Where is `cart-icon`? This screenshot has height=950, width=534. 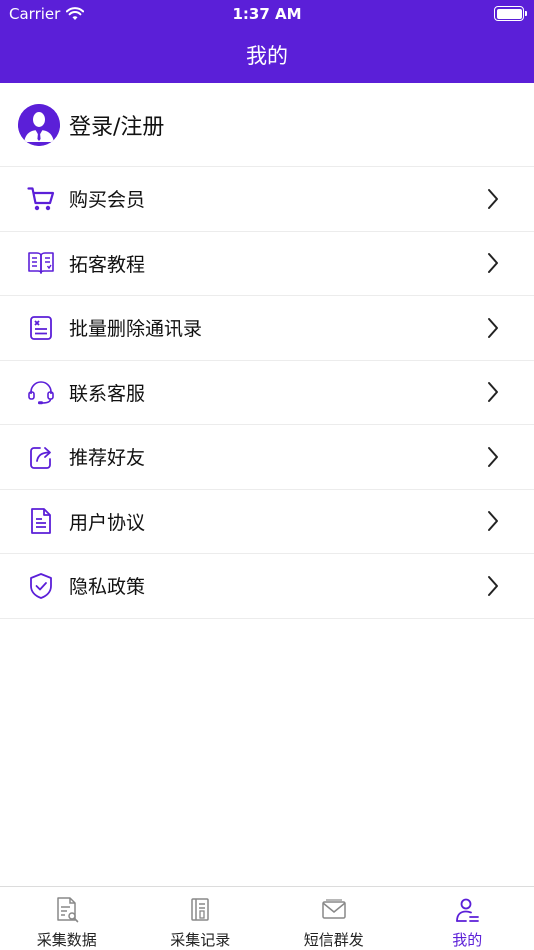 cart-icon is located at coordinates (41, 199).